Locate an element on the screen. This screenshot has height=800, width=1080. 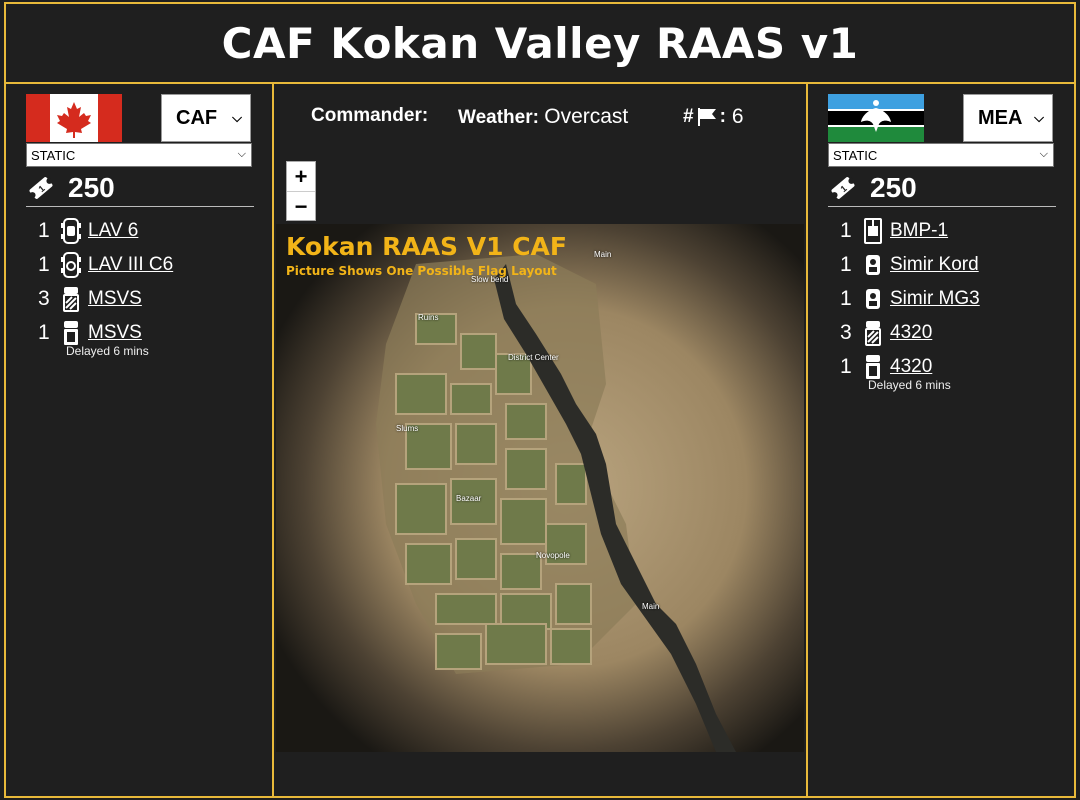
left-ticket-count: 250 is located at coordinates (91, 187).